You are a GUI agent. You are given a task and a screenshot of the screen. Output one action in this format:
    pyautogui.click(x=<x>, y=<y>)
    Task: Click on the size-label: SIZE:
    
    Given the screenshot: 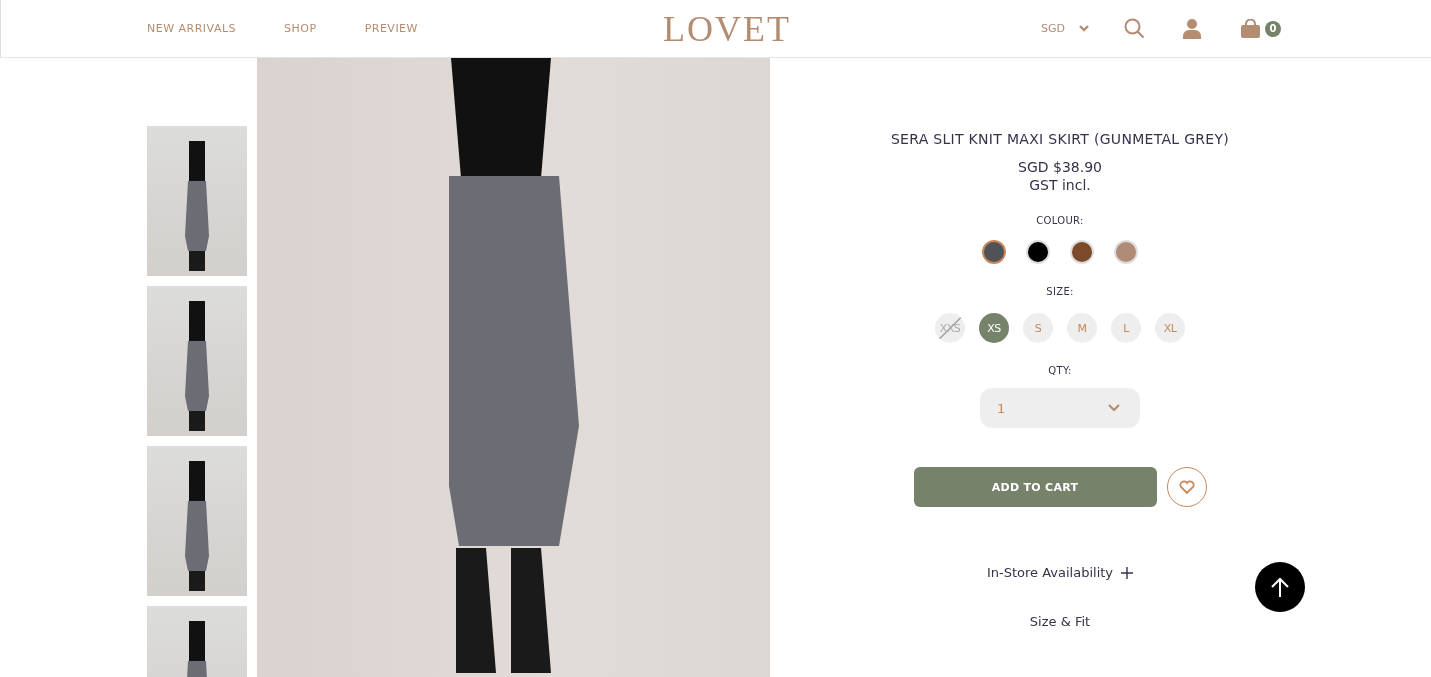 What is the action you would take?
    pyautogui.click(x=1060, y=291)
    